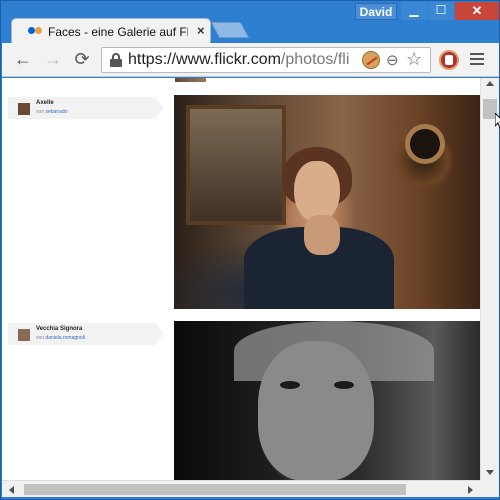 The image size is (500, 500). I want to click on cookie-blocked-icon, so click(371, 60).